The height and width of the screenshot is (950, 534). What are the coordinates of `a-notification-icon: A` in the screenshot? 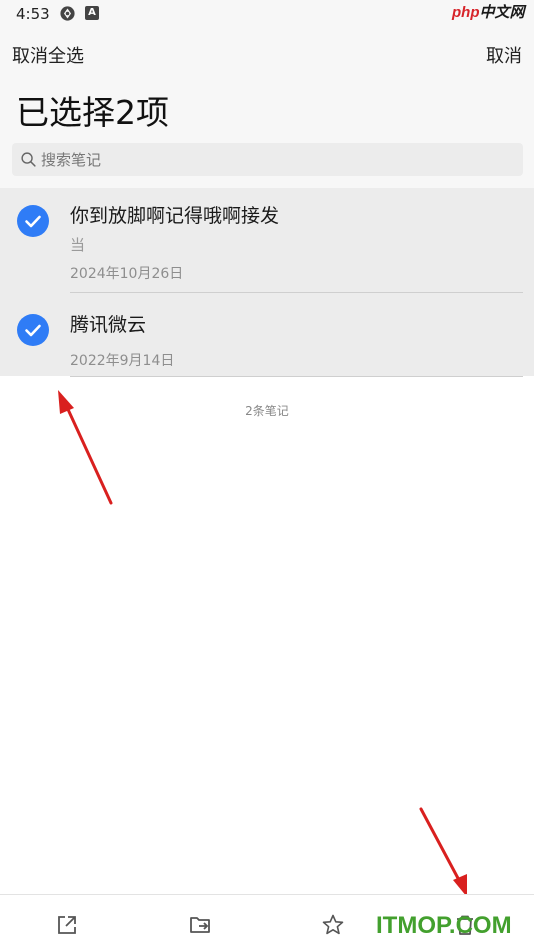 It's located at (92, 13).